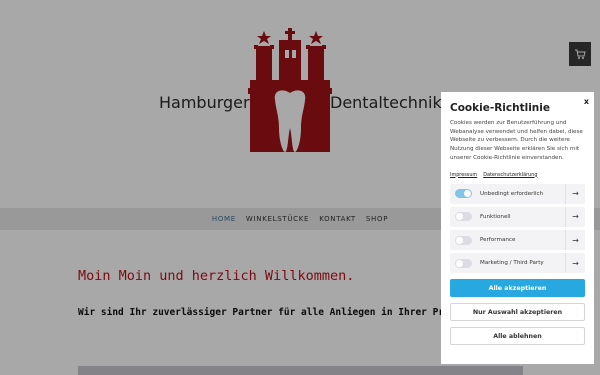 Image resolution: width=600 pixels, height=375 pixels. Describe the element at coordinates (463, 175) in the screenshot. I see `impressum-link: Impressum` at that location.